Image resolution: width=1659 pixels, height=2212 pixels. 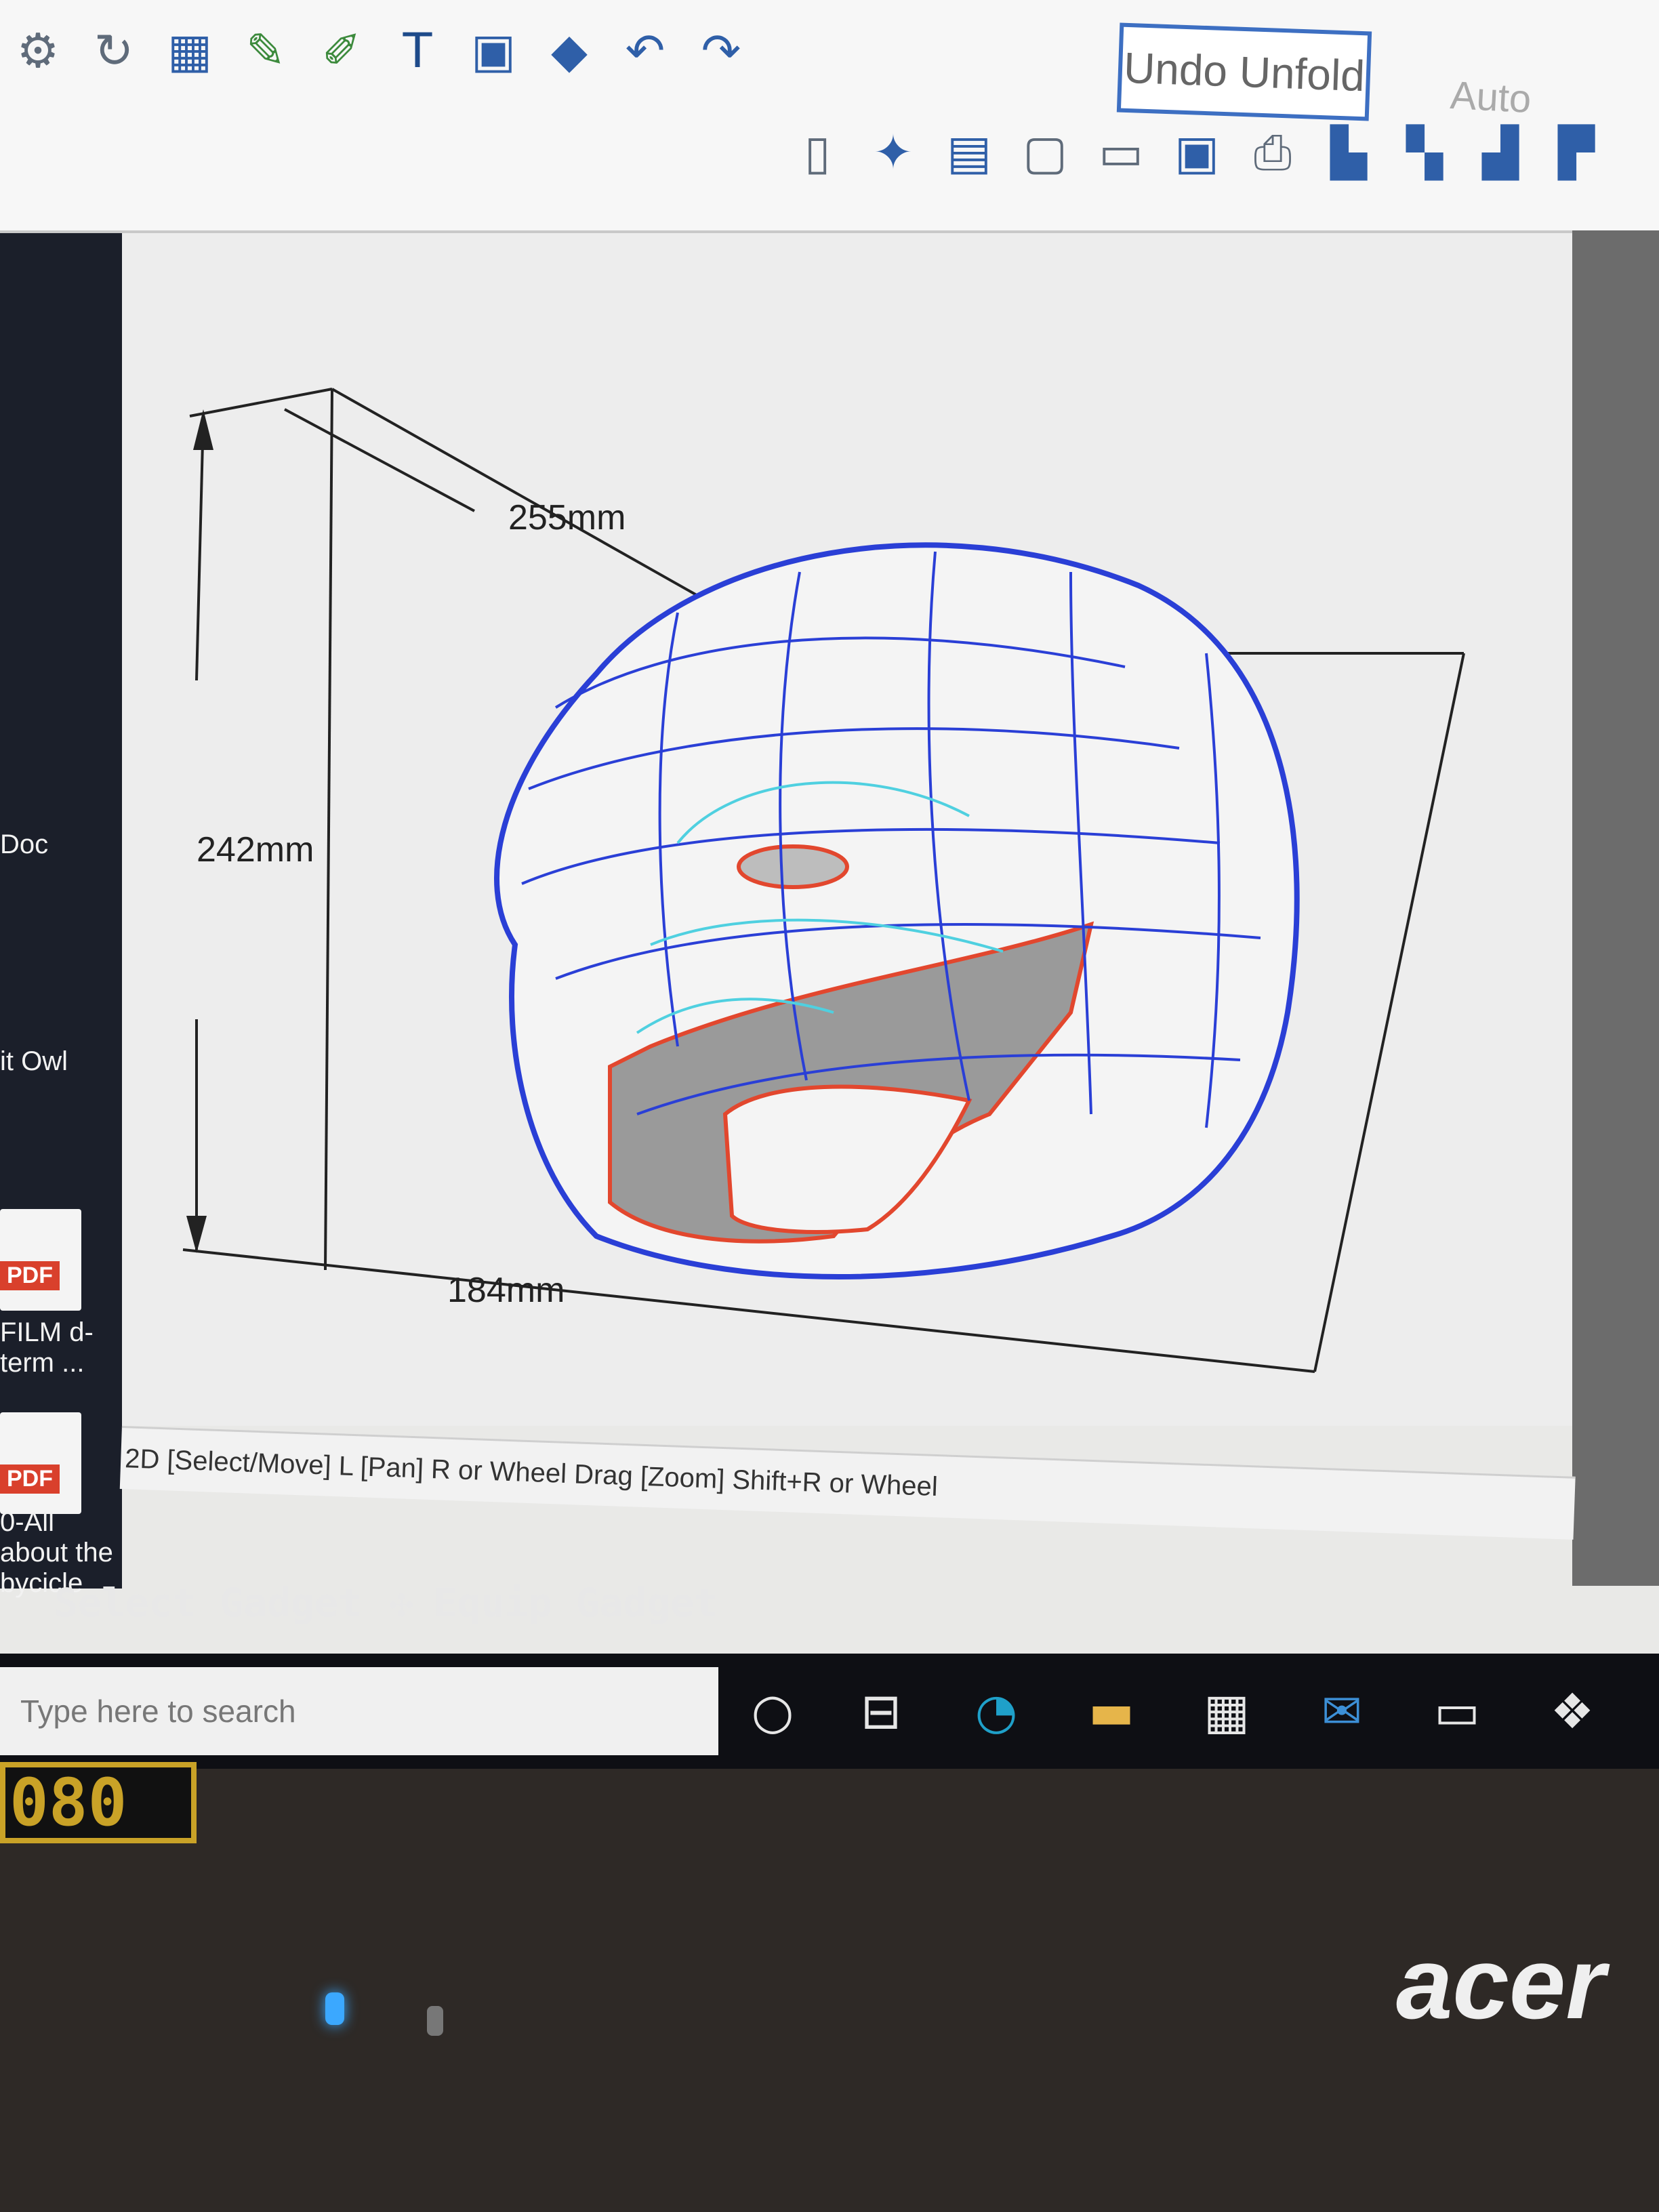 I want to click on grid-select-icon: ▦, so click(x=190, y=51).